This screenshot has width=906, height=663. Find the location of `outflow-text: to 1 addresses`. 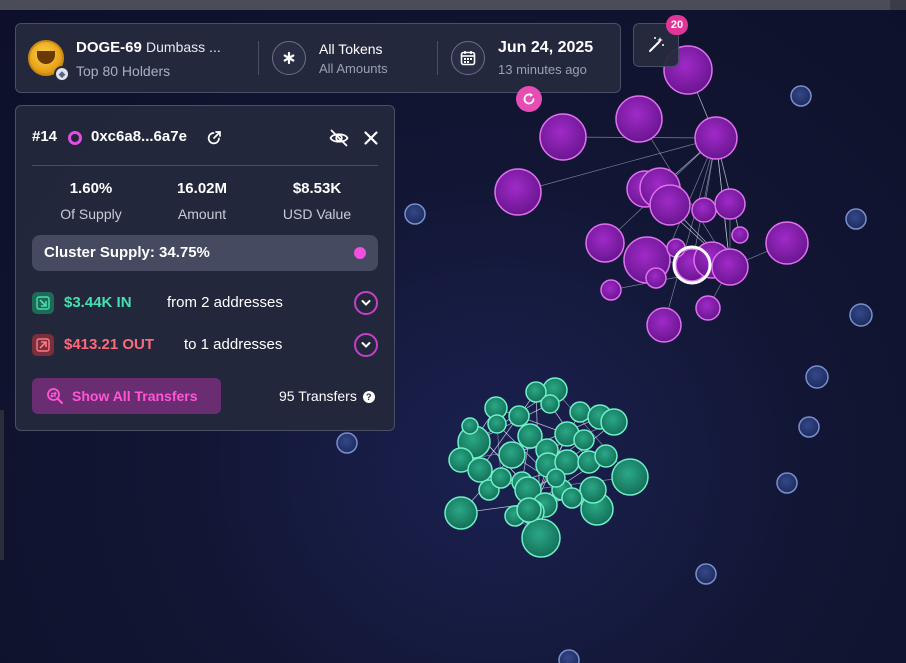

outflow-text: to 1 addresses is located at coordinates (233, 344).